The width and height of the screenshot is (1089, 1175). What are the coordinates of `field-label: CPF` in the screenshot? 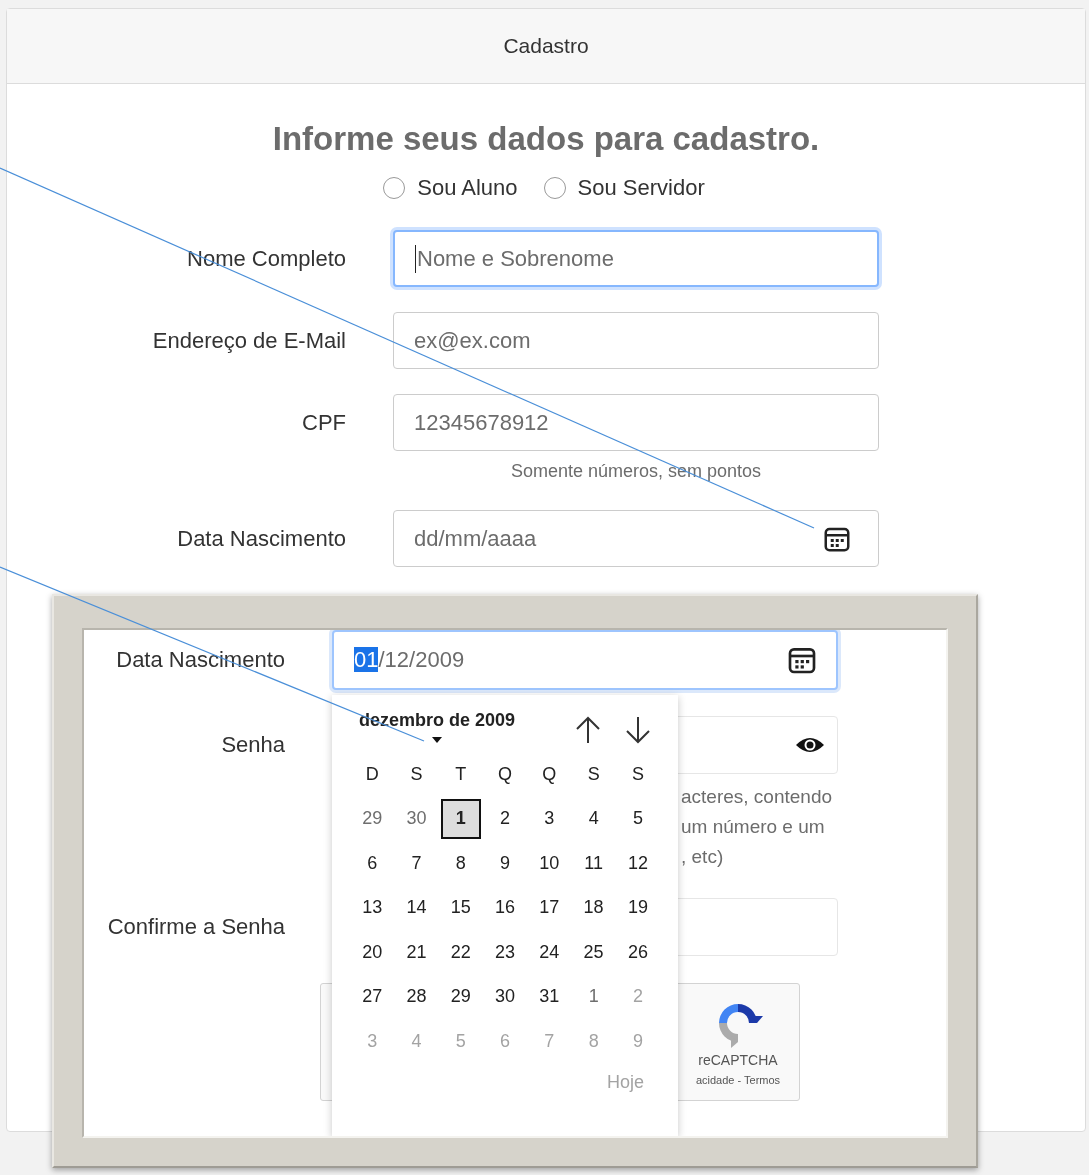 It's located at (323, 422).